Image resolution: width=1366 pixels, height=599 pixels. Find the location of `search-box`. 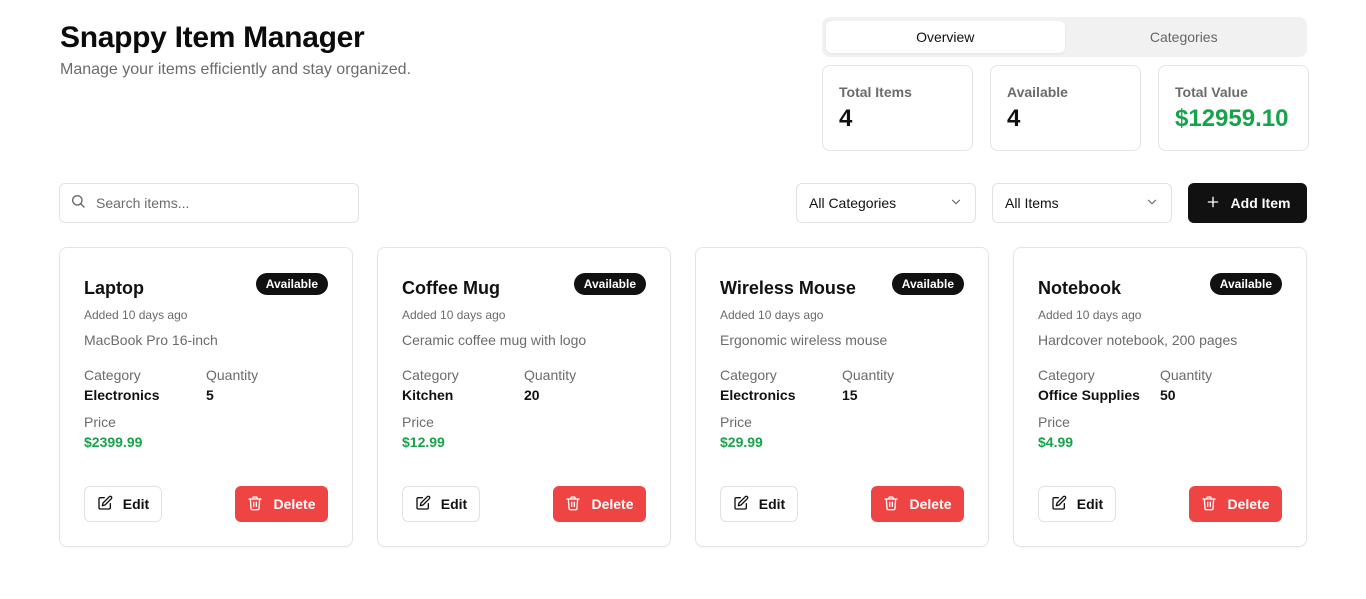

search-box is located at coordinates (209, 203).